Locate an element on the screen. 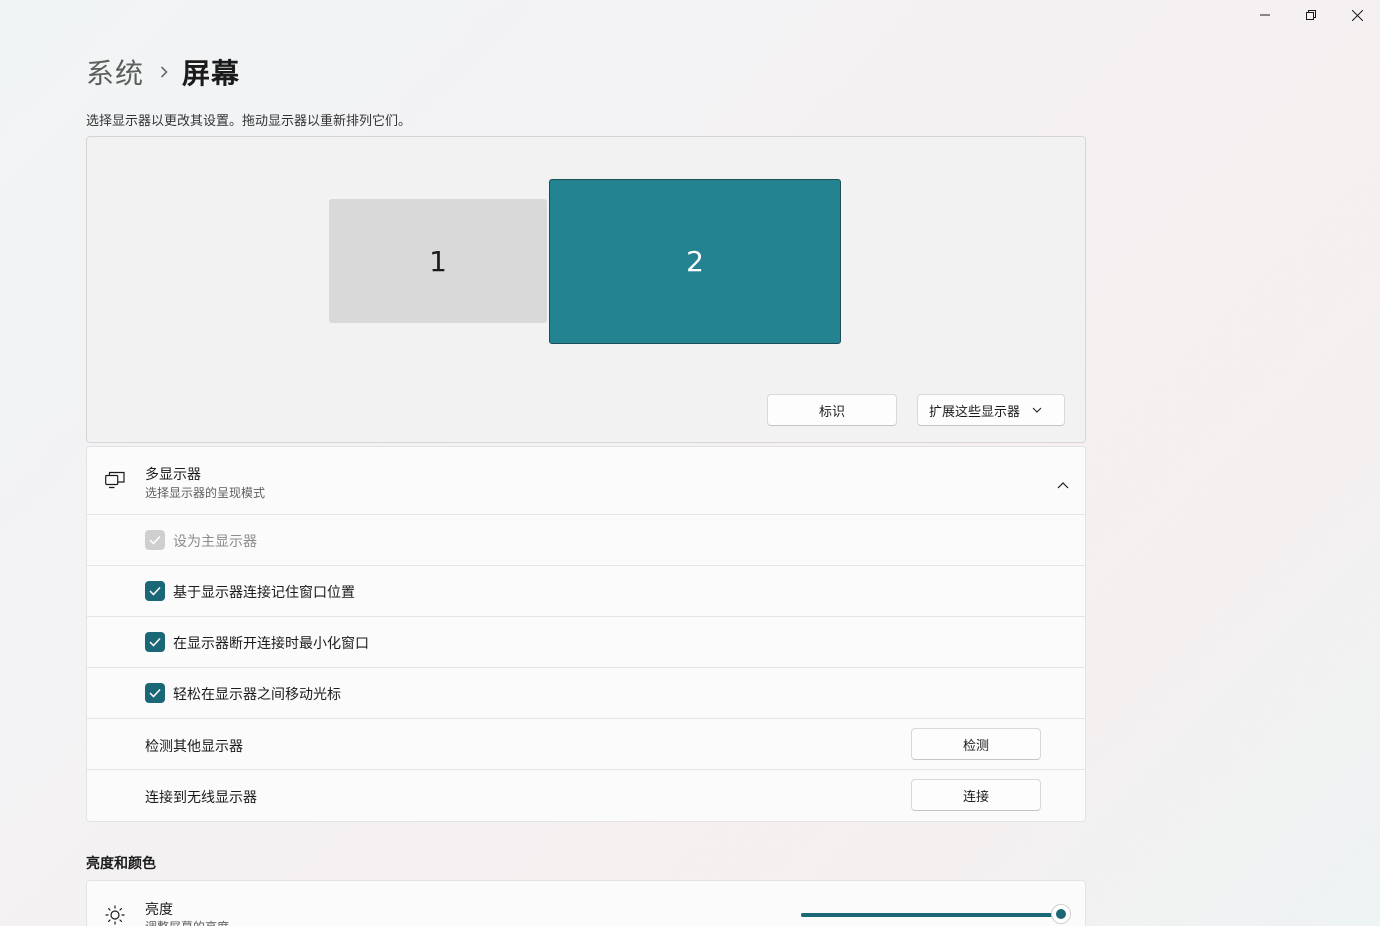  monitor-1-label: 1 is located at coordinates (438, 261).